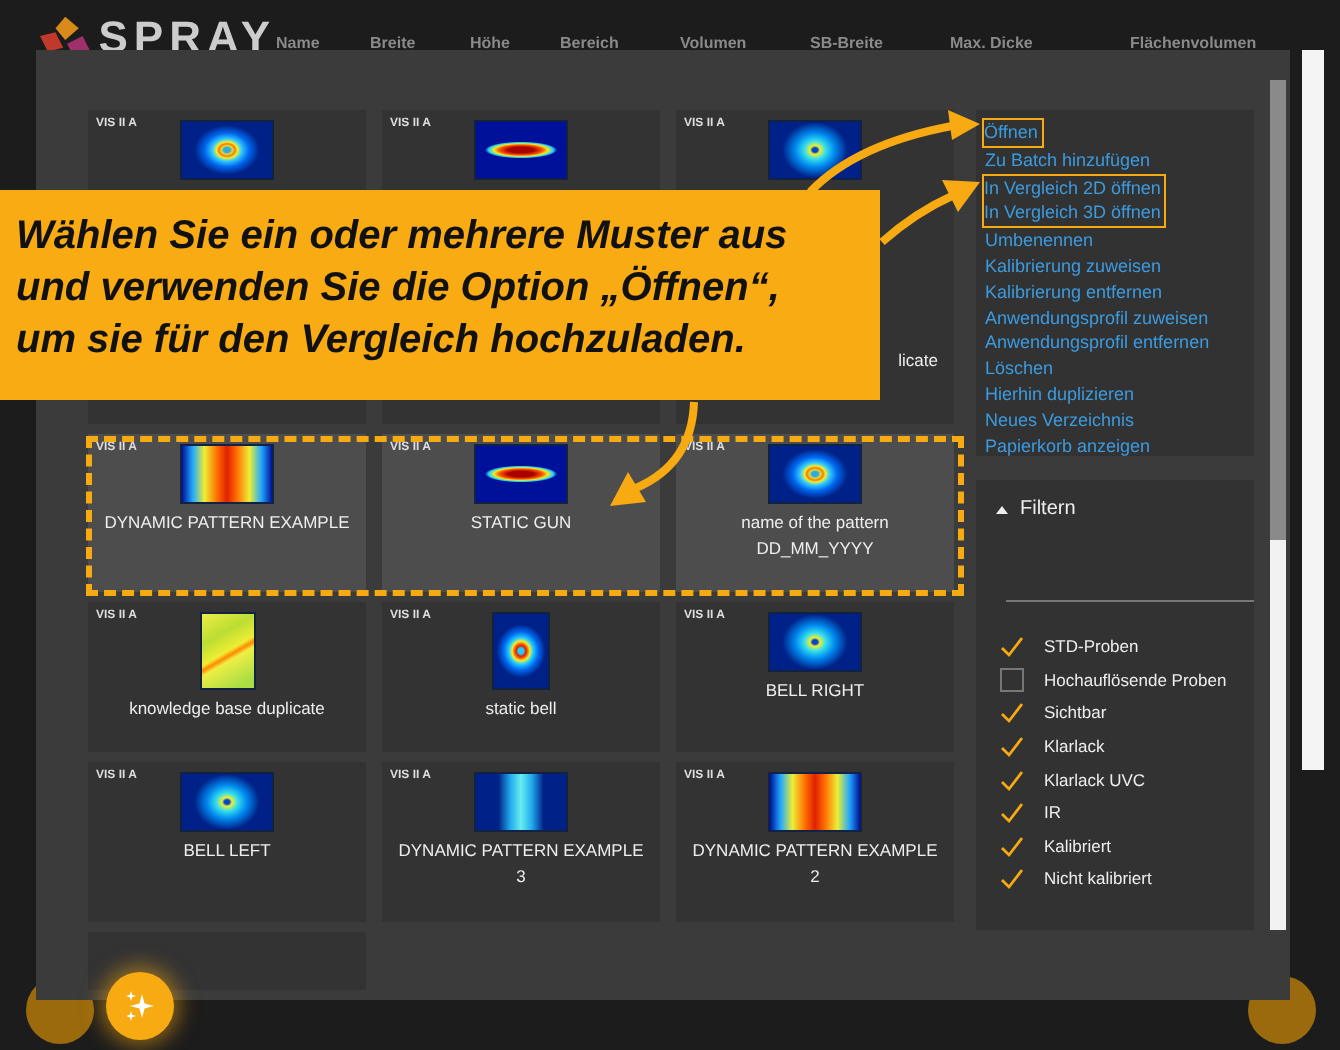  I want to click on filter-option: Sichtbar, so click(1075, 712).